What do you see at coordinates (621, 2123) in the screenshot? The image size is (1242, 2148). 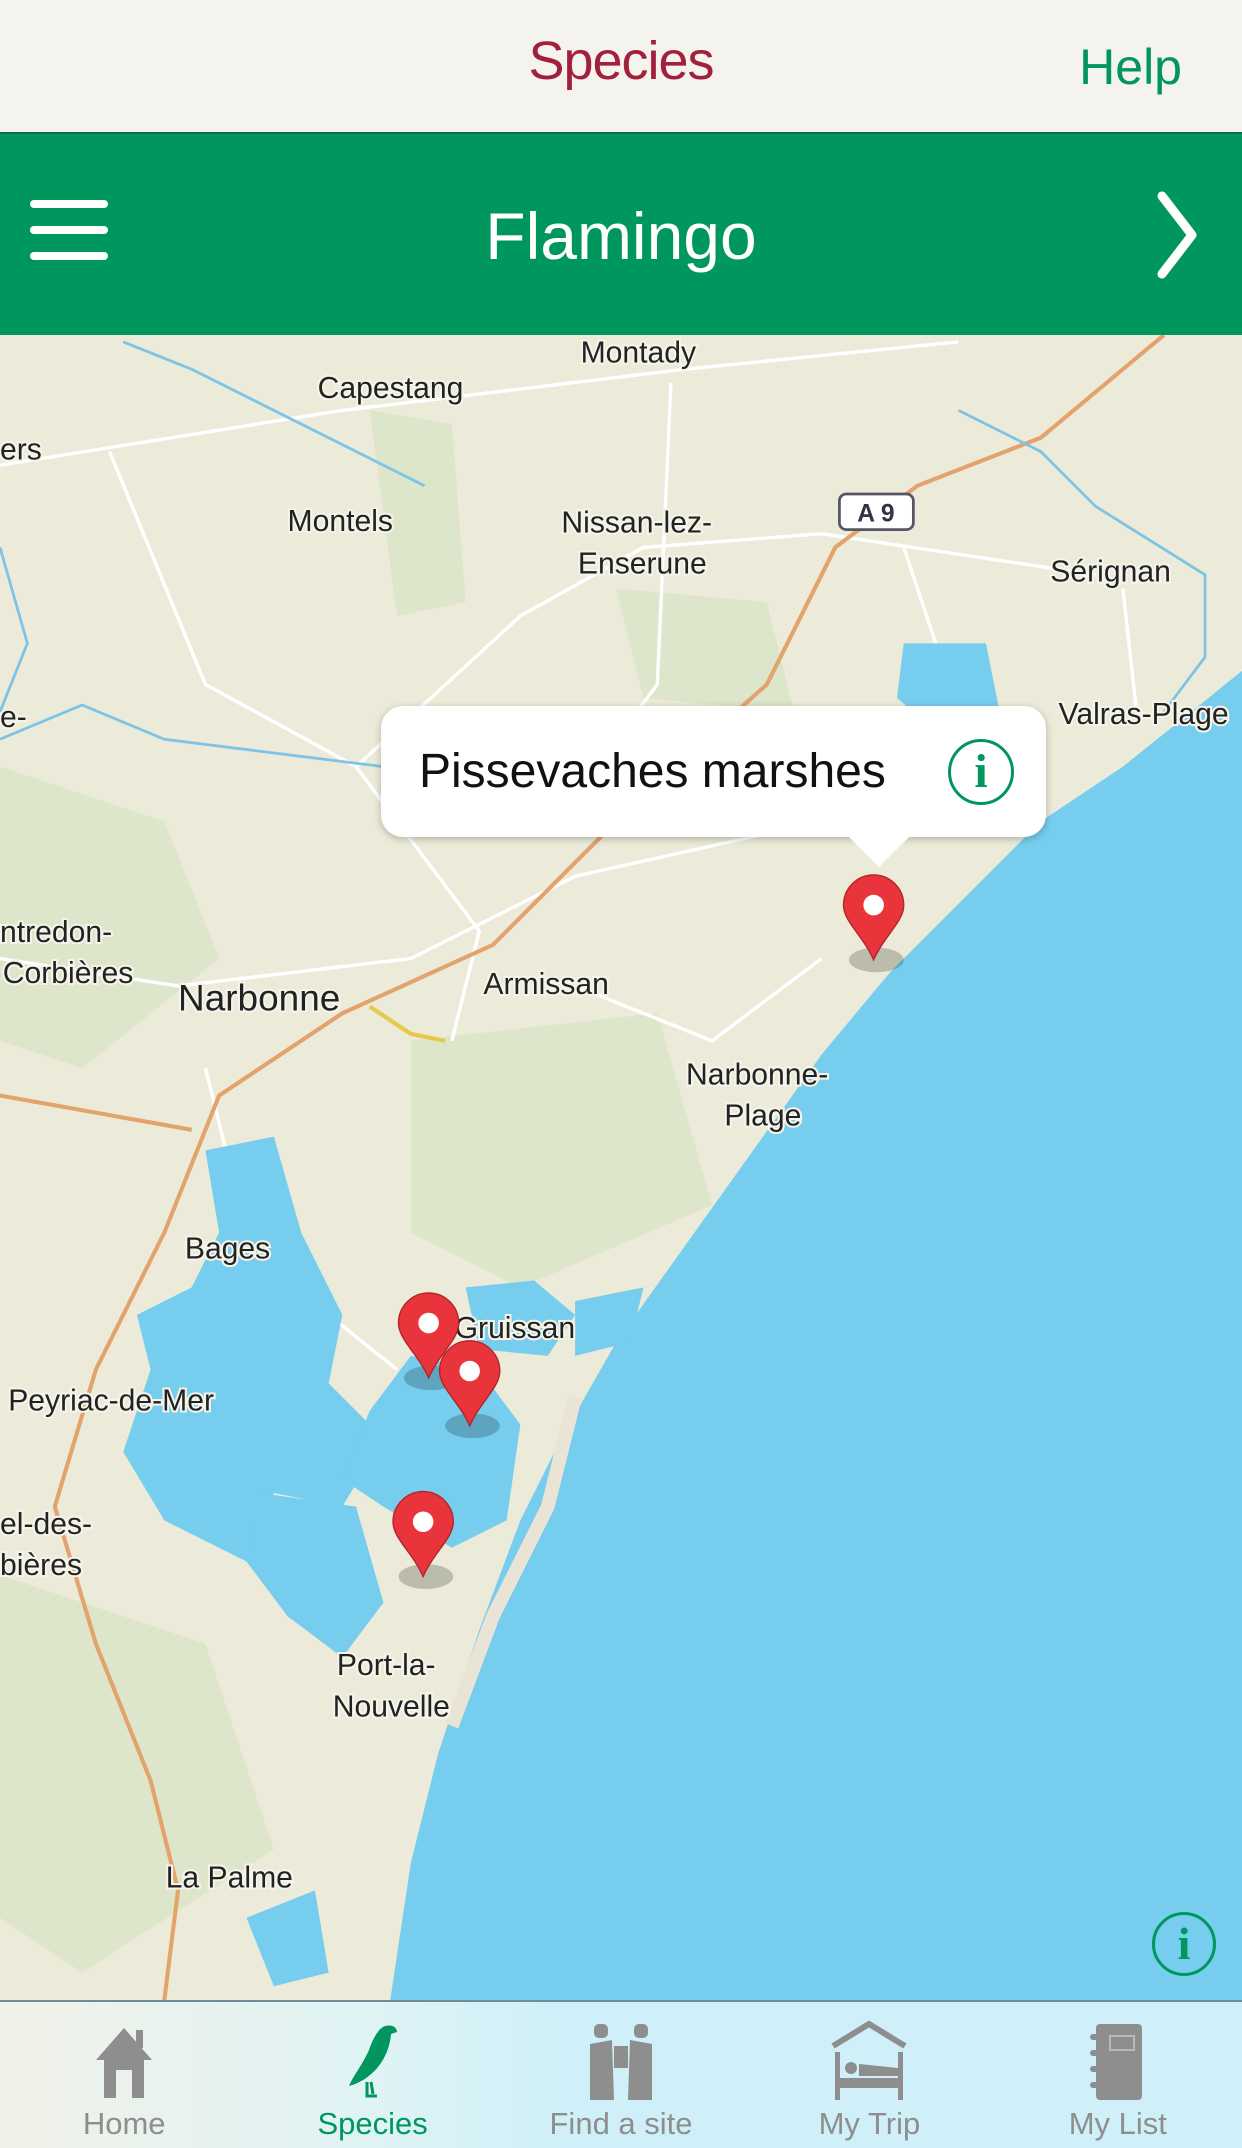 I see `tab-label: Find a site` at bounding box center [621, 2123].